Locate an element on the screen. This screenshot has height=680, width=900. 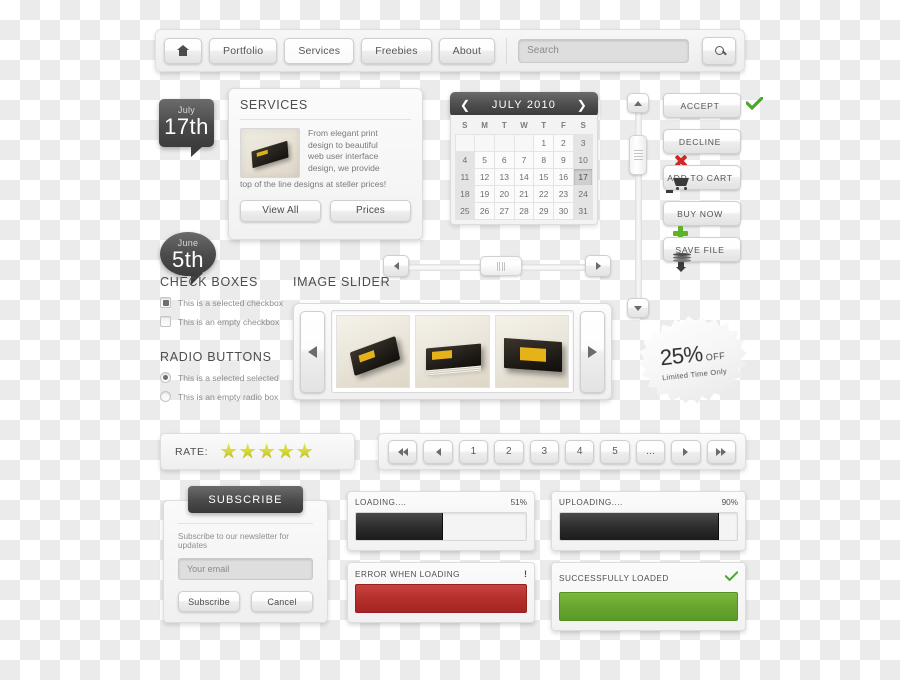
calendar-day: 4 is located at coordinates (465, 159).